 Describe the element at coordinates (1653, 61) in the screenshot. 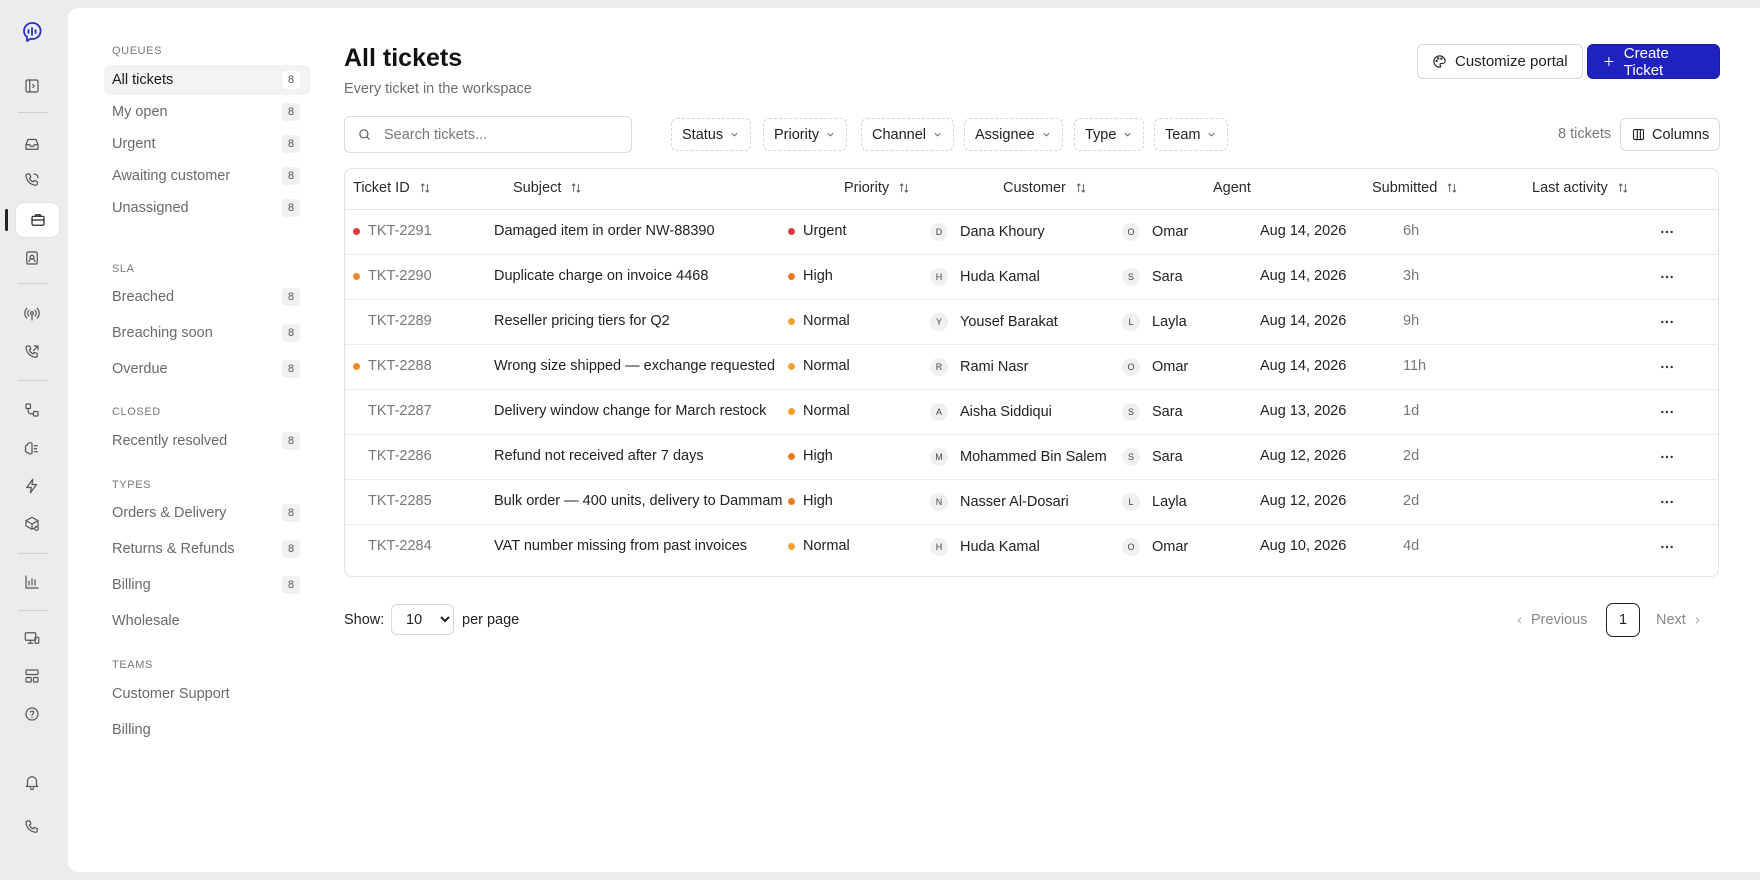

I see `create-ticket-button: Create Ticket` at that location.